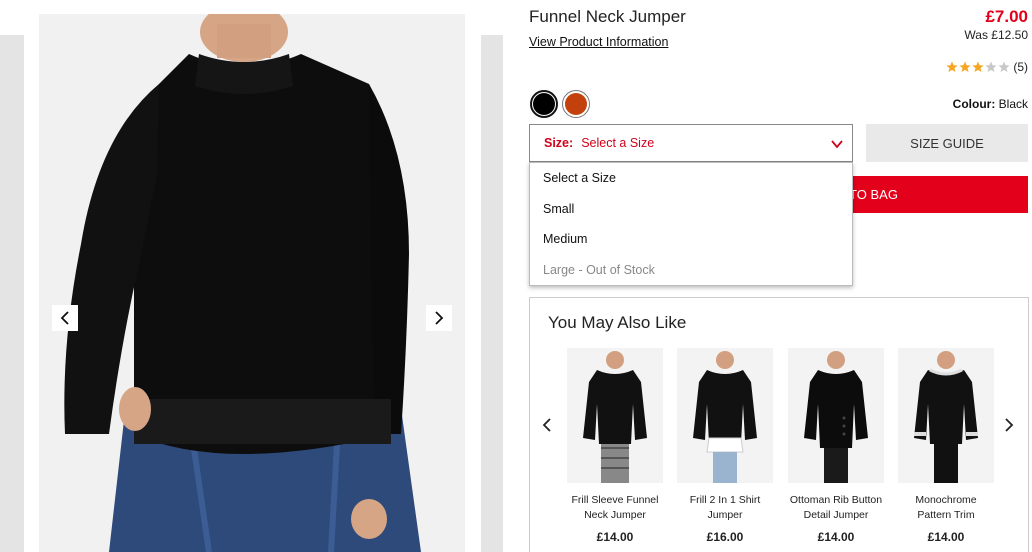  Describe the element at coordinates (836, 507) in the screenshot. I see `recommendation-name: Ottoman Rib Button Detail Jumper` at that location.